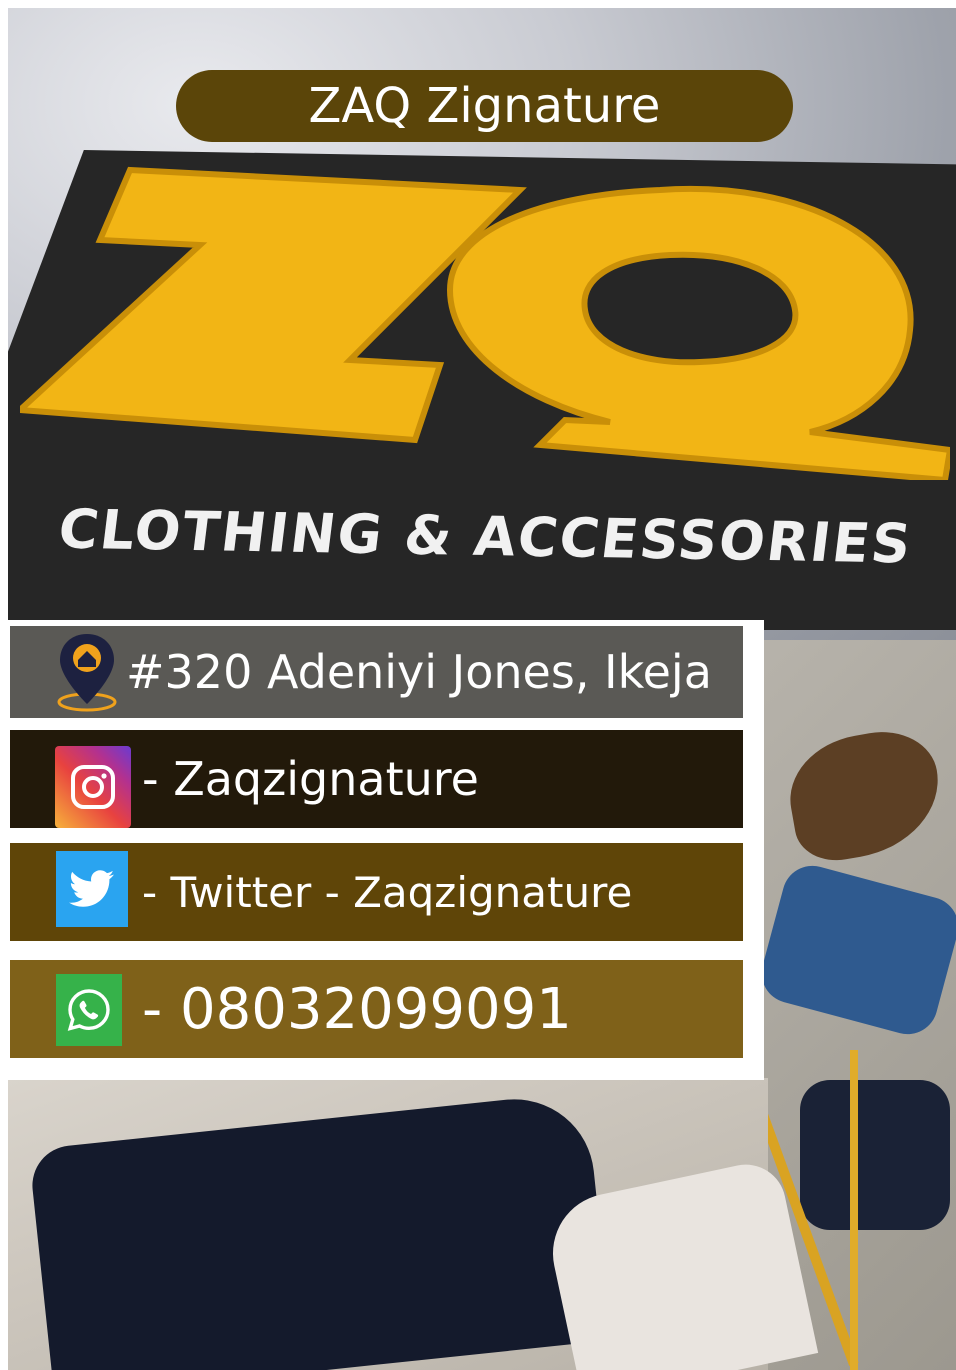 Image resolution: width=956 pixels, height=1370 pixels. What do you see at coordinates (310, 779) in the screenshot?
I see `instagram-handle: - Zaqzignature` at bounding box center [310, 779].